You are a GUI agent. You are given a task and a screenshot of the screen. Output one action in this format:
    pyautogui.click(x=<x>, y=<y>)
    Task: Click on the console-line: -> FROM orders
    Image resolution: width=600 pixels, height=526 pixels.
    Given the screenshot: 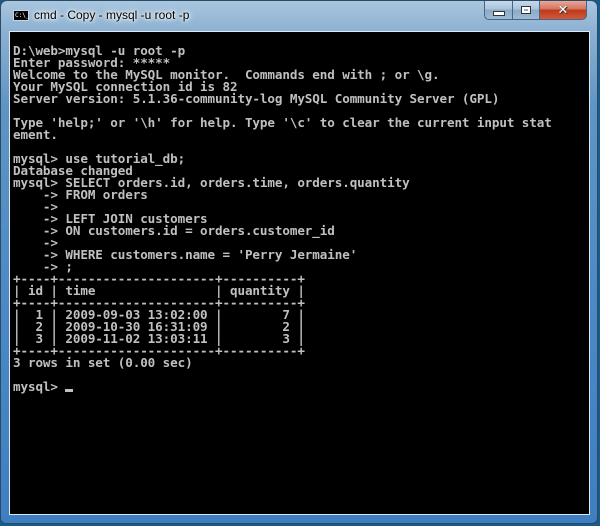 What is the action you would take?
    pyautogui.click(x=80, y=194)
    